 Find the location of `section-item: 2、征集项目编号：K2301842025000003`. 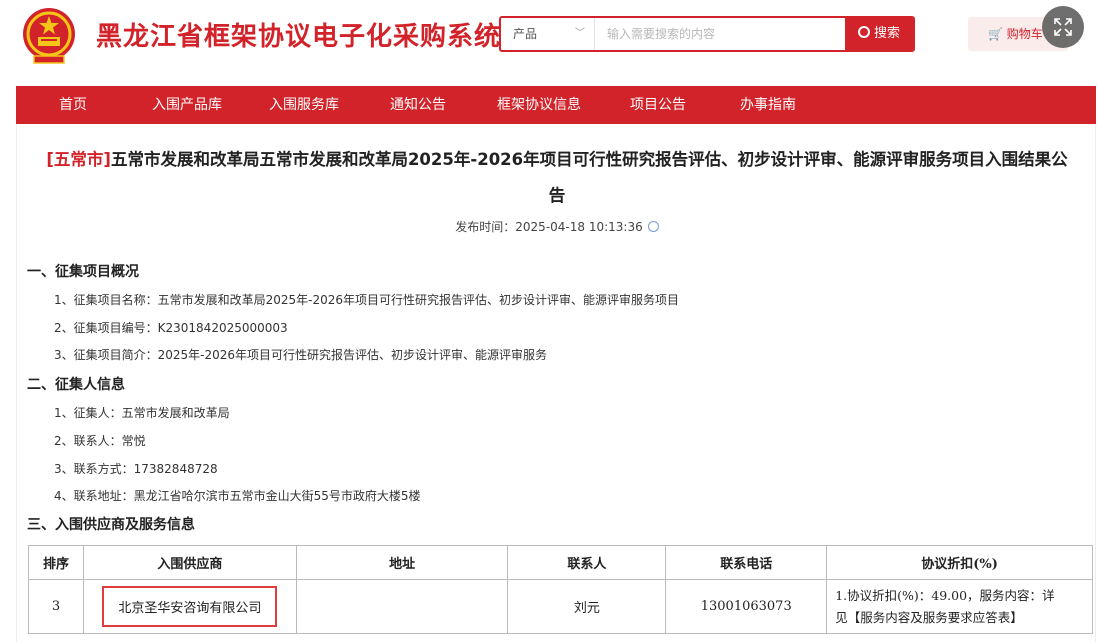

section-item: 2、征集项目编号：K2301842025000003 is located at coordinates (171, 328).